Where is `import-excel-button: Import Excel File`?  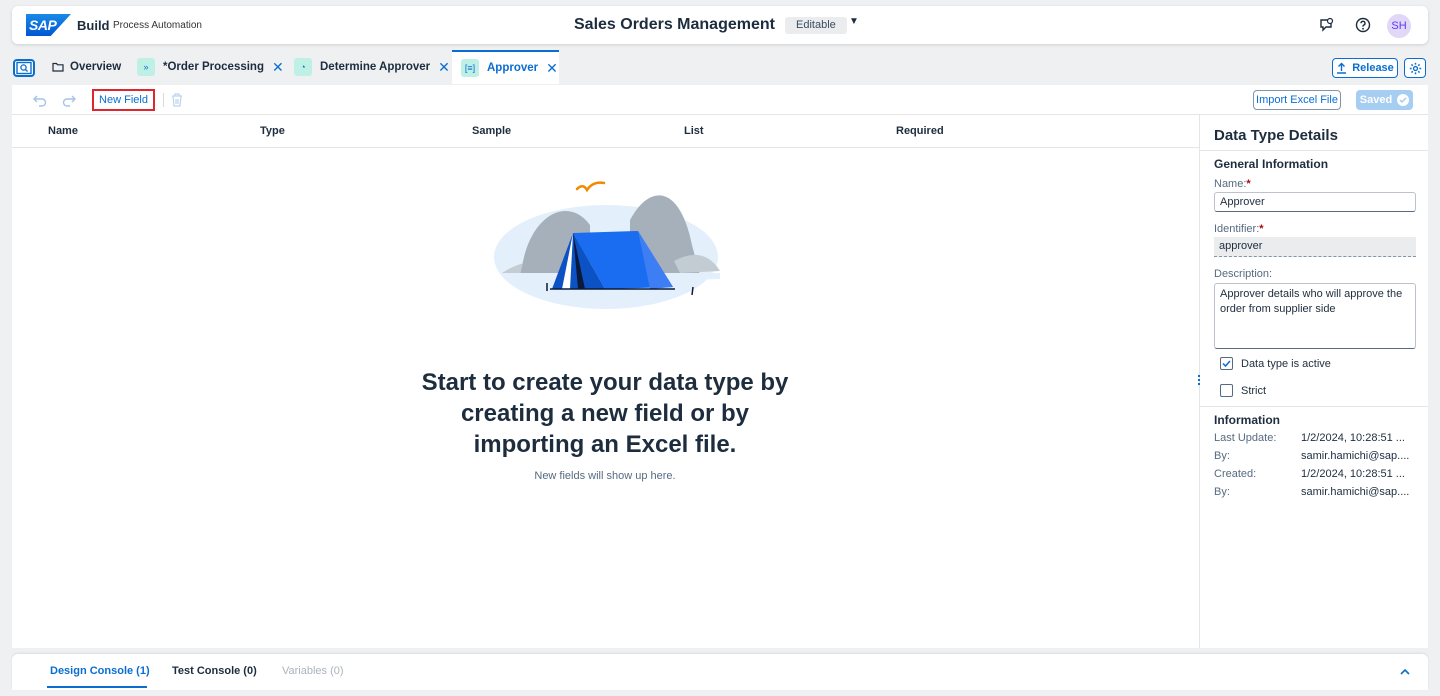
import-excel-button: Import Excel File is located at coordinates (1297, 100).